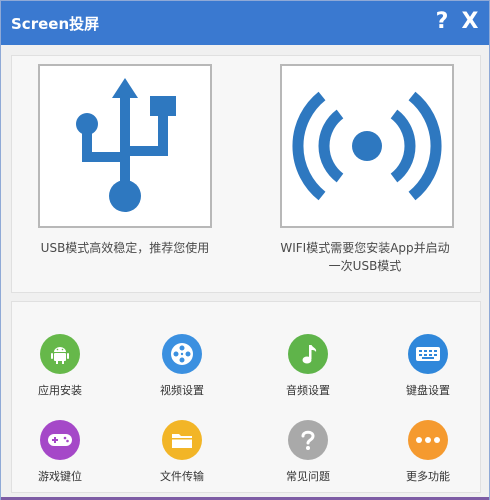 The width and height of the screenshot is (490, 500). What do you see at coordinates (456, 22) in the screenshot?
I see `title-actions: ? X` at bounding box center [456, 22].